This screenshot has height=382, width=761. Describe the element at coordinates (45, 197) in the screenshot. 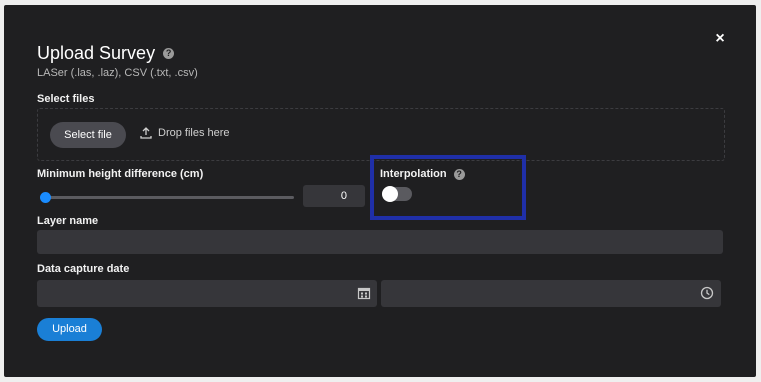

I see `min-height-slider-thumb` at that location.